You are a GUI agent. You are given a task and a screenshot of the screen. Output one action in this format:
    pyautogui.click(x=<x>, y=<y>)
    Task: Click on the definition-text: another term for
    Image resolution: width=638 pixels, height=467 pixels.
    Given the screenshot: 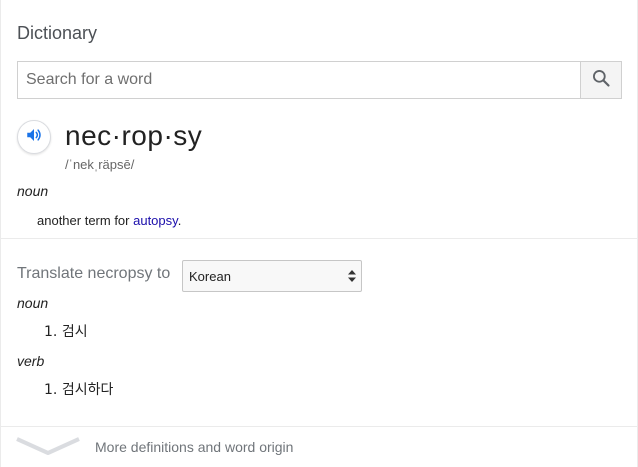 What is the action you would take?
    pyautogui.click(x=85, y=220)
    